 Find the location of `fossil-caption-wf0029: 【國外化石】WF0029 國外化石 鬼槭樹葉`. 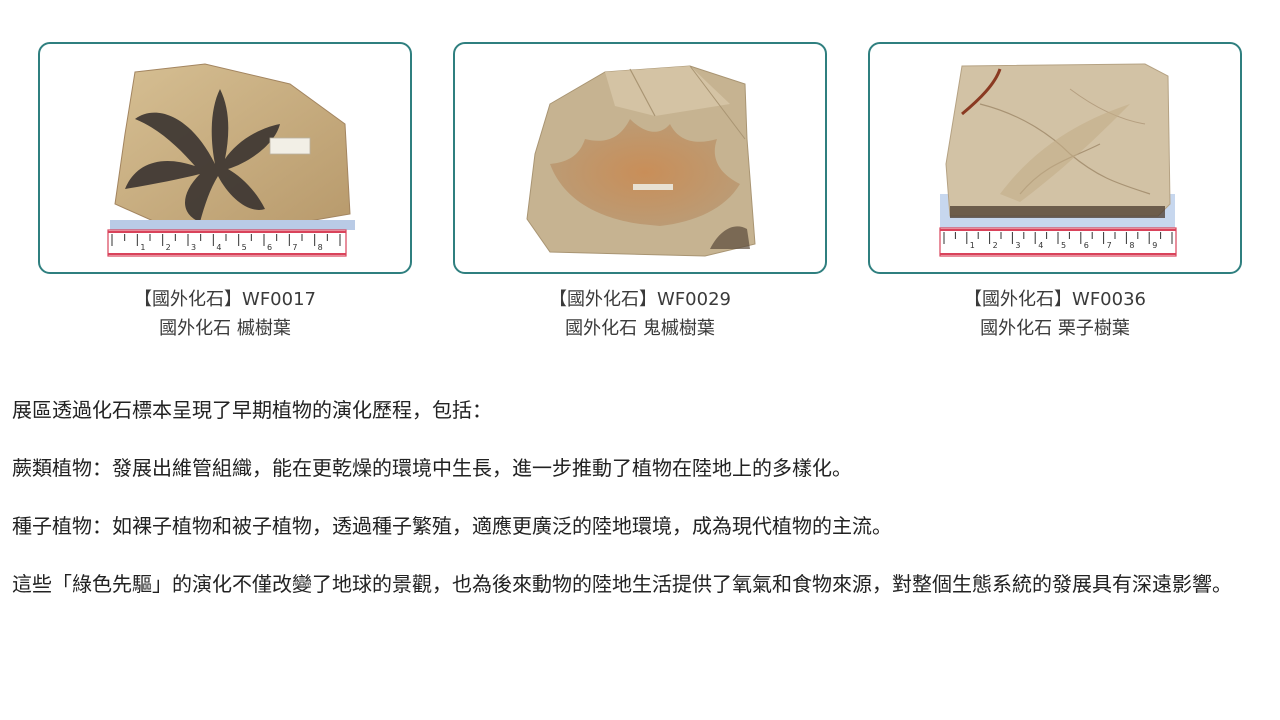

fossil-caption-wf0029: 【國外化石】WF0029 國外化石 鬼槭樹葉 is located at coordinates (640, 314).